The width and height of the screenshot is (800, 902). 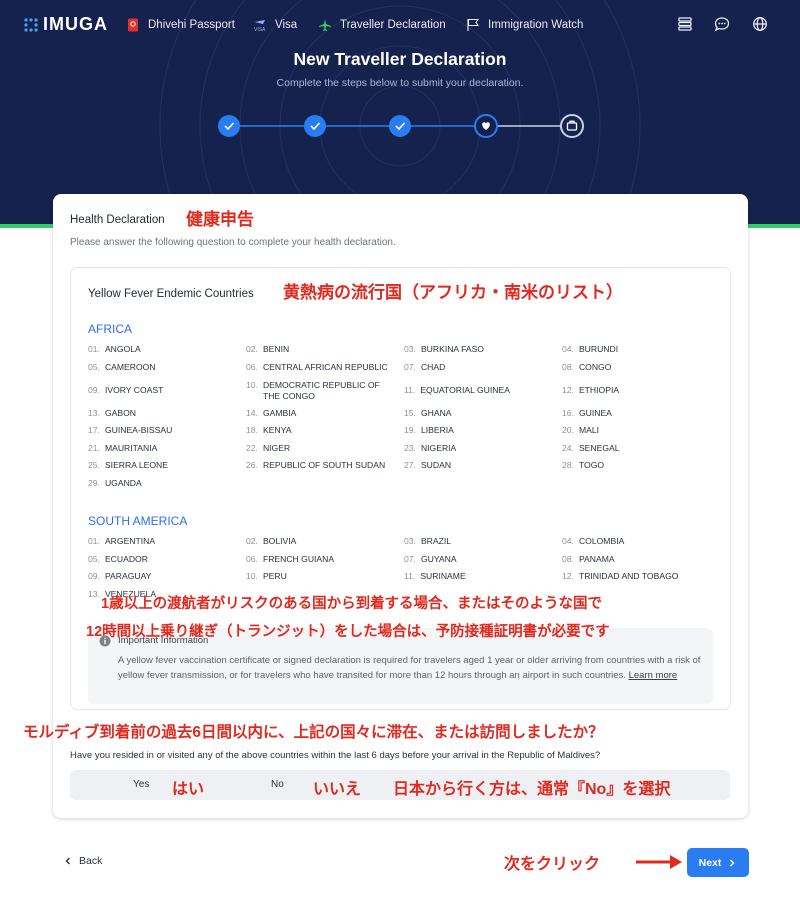 What do you see at coordinates (126, 558) in the screenshot?
I see `country-name: ECUADOR` at bounding box center [126, 558].